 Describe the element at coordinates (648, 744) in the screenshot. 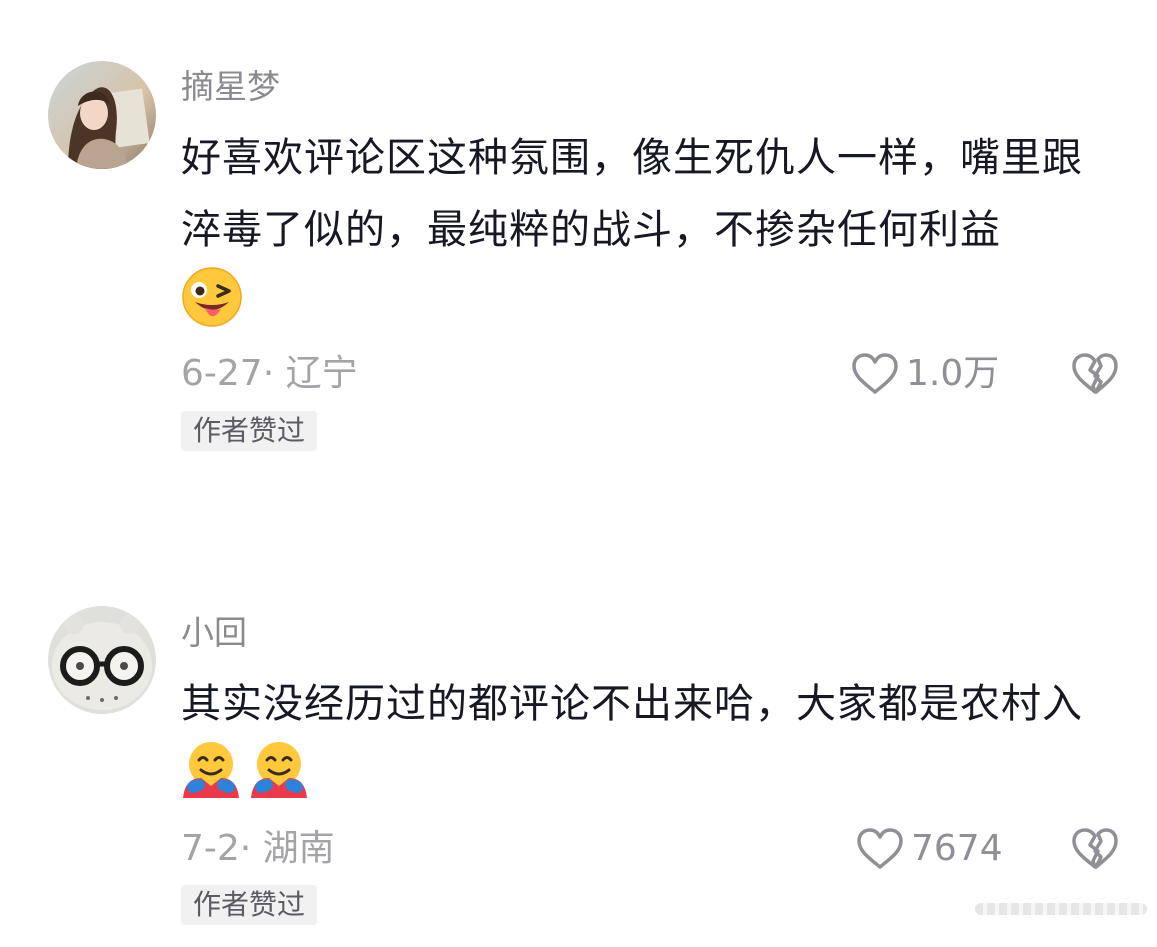

I see `comment-text-block: 其实没经历过的都评论不出来哈，大家都是农村入` at that location.